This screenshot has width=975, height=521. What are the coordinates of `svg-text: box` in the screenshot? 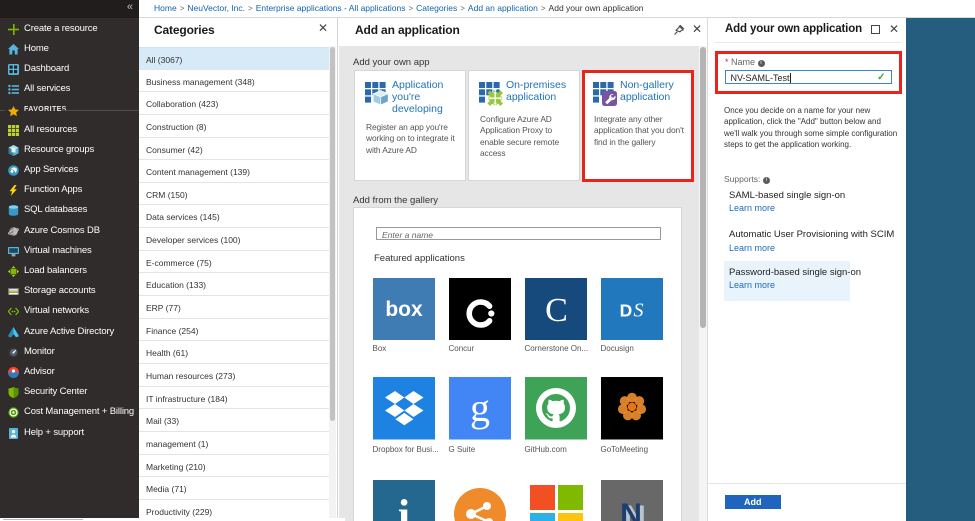 It's located at (404, 309).